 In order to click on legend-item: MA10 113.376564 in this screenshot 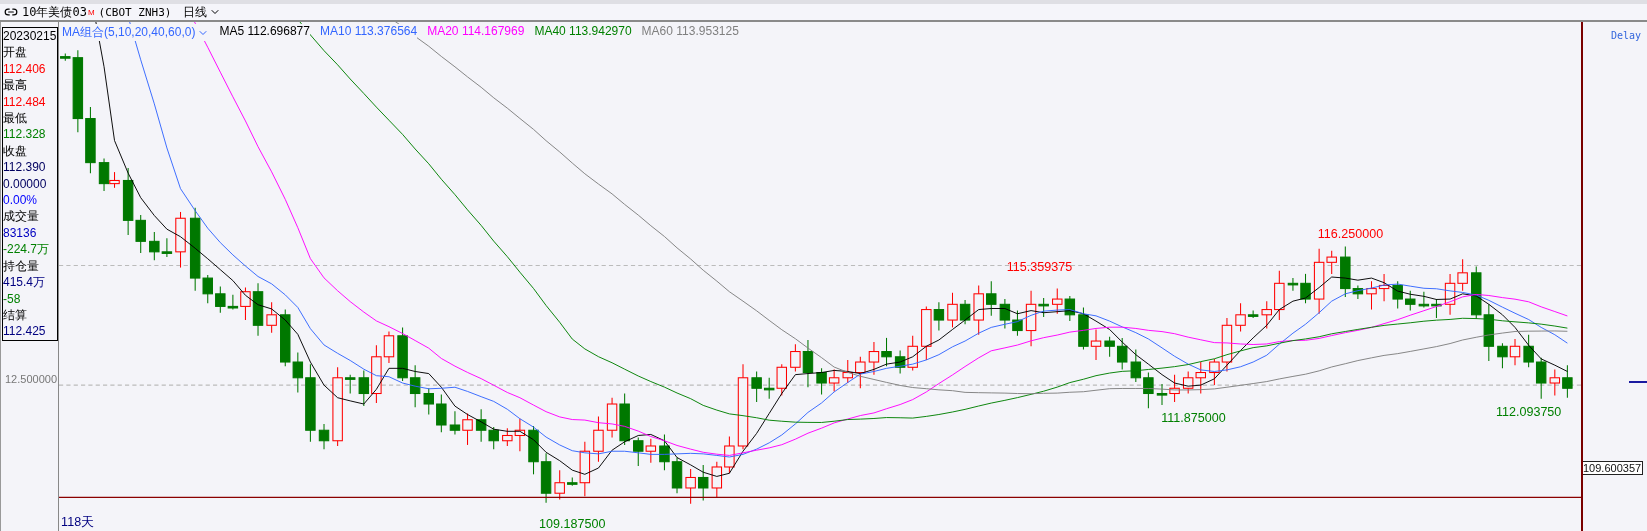, I will do `click(368, 32)`.